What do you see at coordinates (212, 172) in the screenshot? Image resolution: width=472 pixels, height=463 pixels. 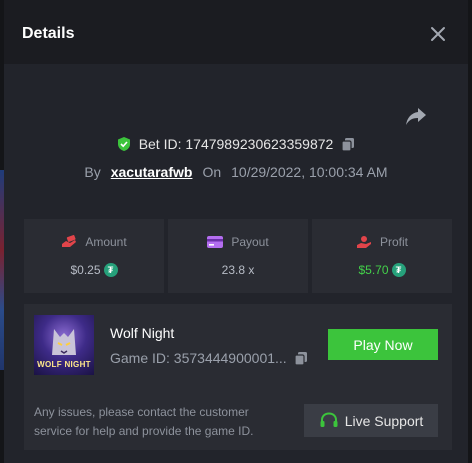 I see `on-label: On` at bounding box center [212, 172].